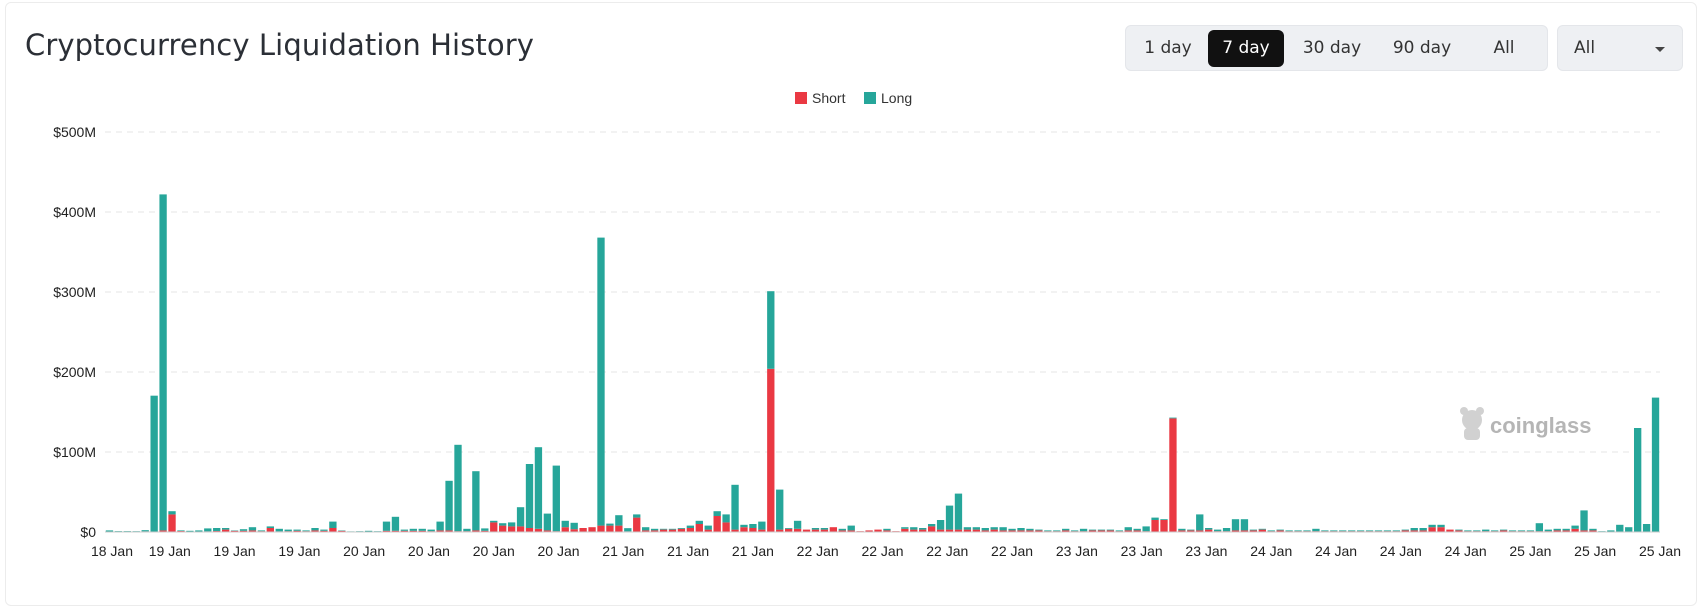 The image size is (1703, 610). Describe the element at coordinates (1585, 48) in the screenshot. I see `coin-select-value: All` at that location.